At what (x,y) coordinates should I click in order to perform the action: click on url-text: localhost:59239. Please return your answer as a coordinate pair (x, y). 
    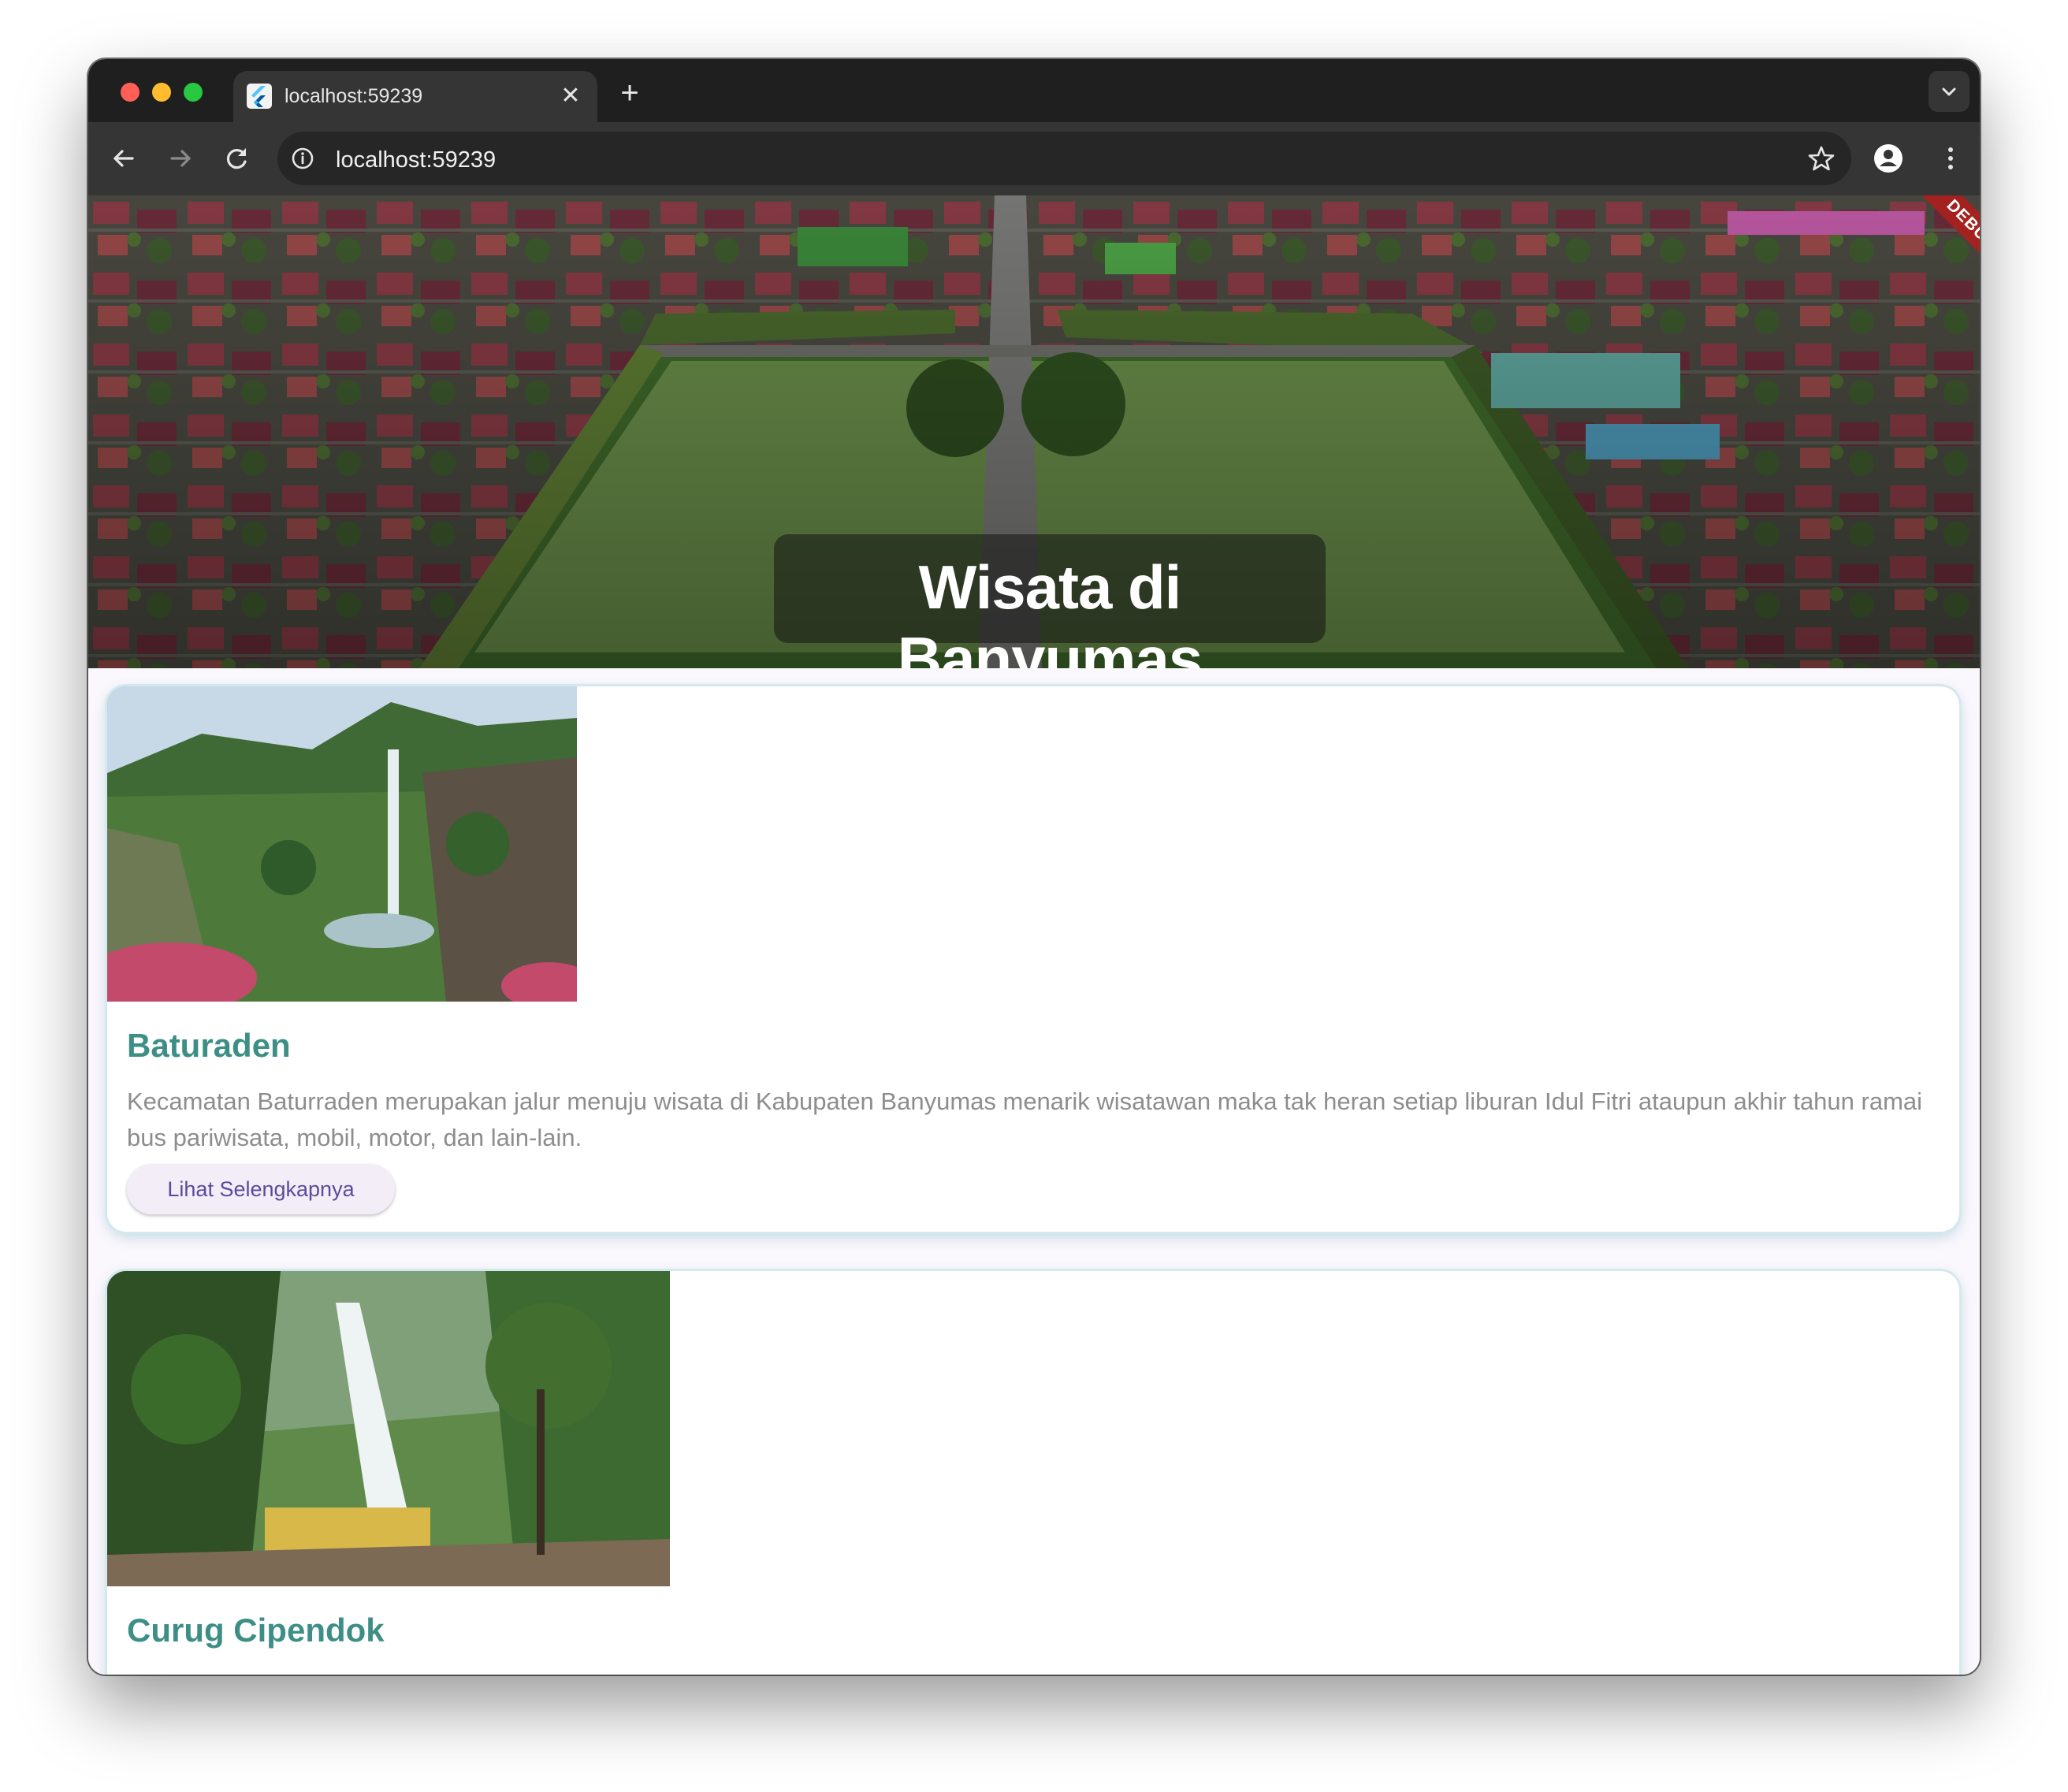
    Looking at the image, I should click on (416, 160).